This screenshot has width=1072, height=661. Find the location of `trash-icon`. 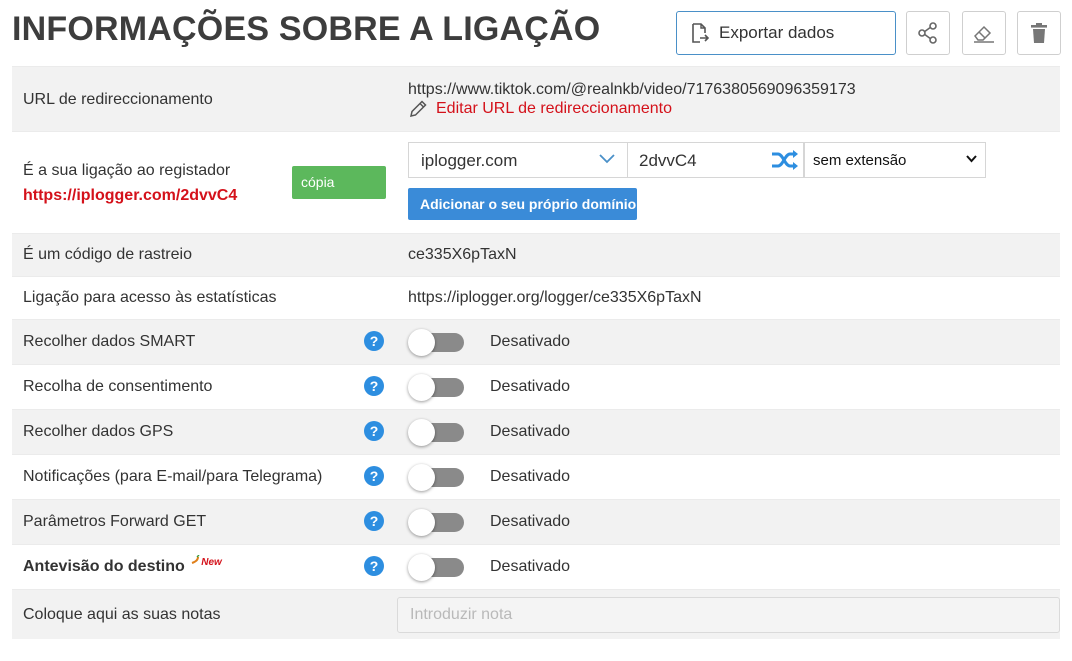

trash-icon is located at coordinates (1039, 33).